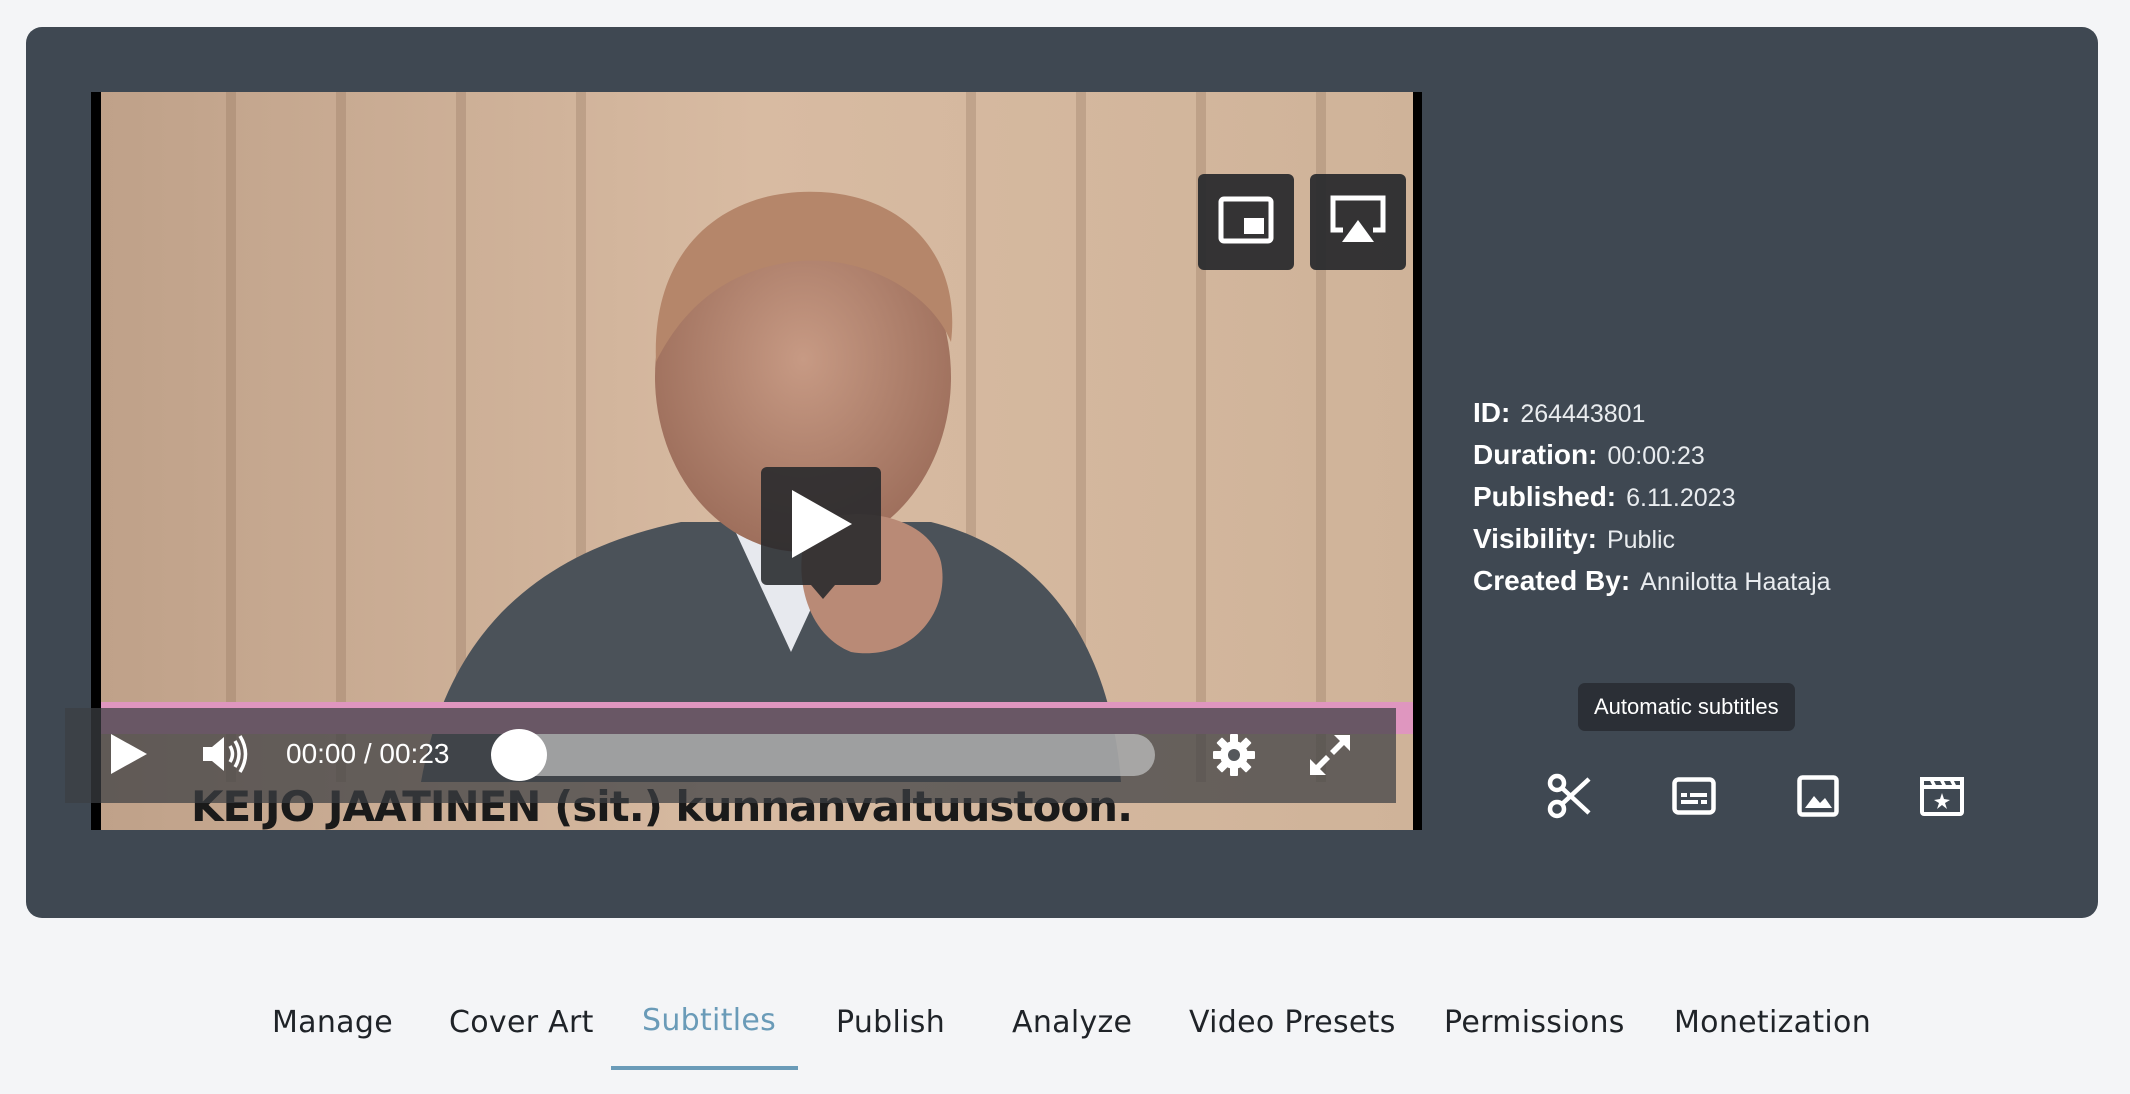 This screenshot has height=1094, width=2130. I want to click on airplay-icon, so click(1358, 222).